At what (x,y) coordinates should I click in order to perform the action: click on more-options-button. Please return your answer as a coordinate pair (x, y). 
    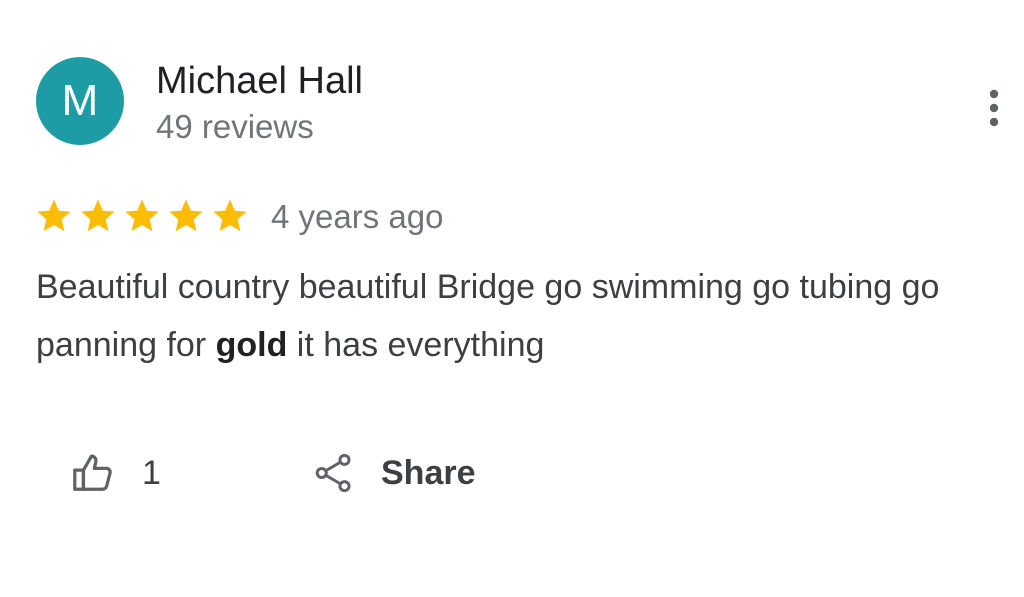
    Looking at the image, I should click on (994, 108).